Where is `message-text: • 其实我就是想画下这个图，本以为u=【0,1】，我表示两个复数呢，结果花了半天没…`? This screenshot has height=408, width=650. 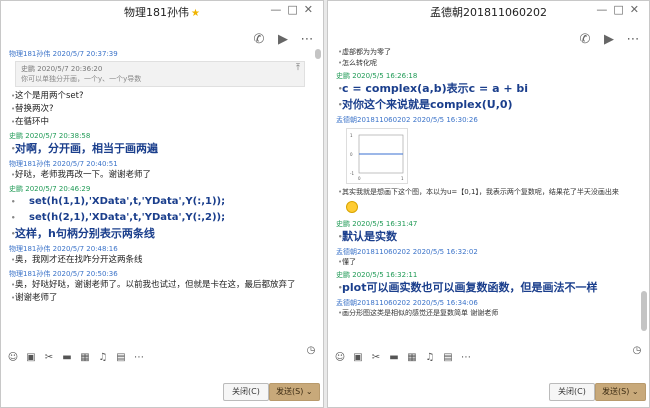
message-text: • 其实我就是想画下这个图，本以为u=【0,1】，我表示两个复数呢，结果花了半天没… is located at coordinates (492, 192).